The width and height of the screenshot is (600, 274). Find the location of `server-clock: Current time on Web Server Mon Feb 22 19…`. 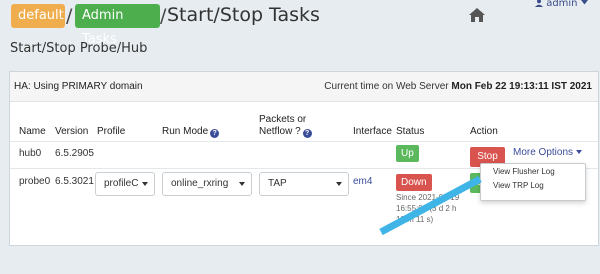

server-clock: Current time on Web Server Mon Feb 22 19… is located at coordinates (458, 86).